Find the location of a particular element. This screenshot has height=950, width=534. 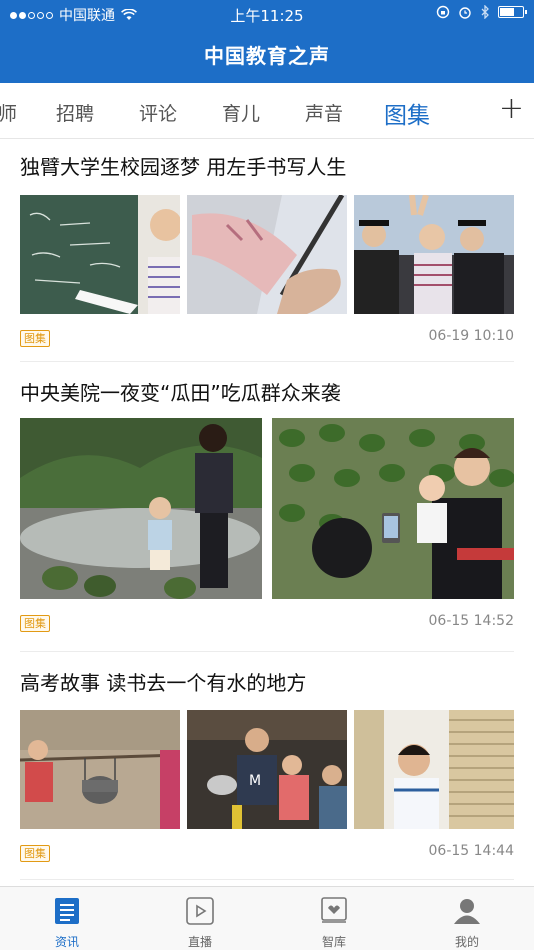

battery-icon is located at coordinates (512, 12).